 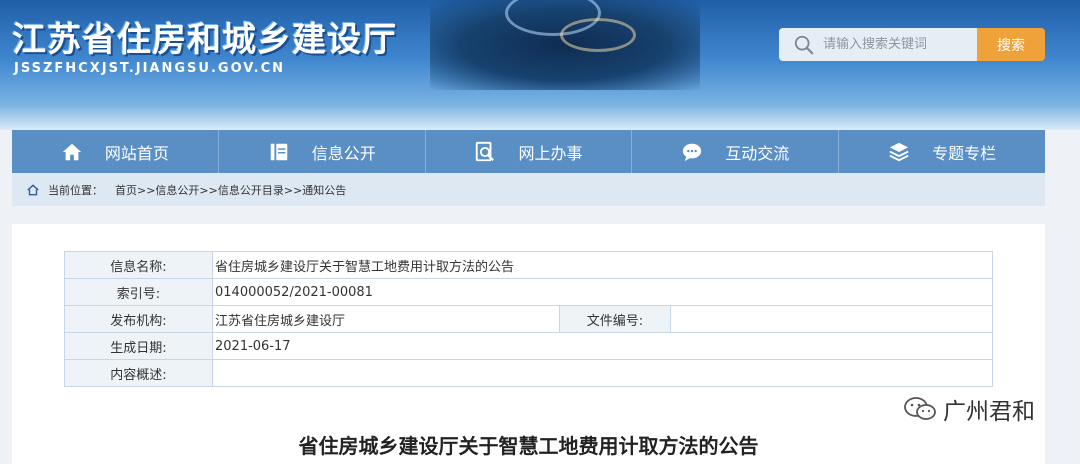 I want to click on search-box, so click(x=878, y=44).